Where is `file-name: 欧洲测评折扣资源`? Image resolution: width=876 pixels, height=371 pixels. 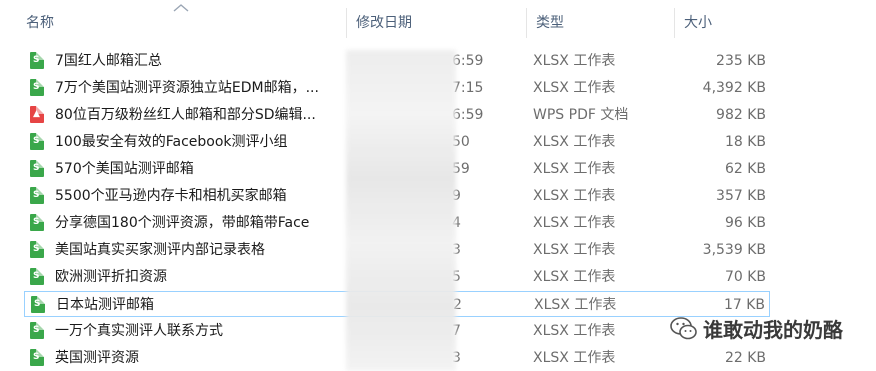
file-name: 欧洲测评折扣资源 is located at coordinates (111, 277).